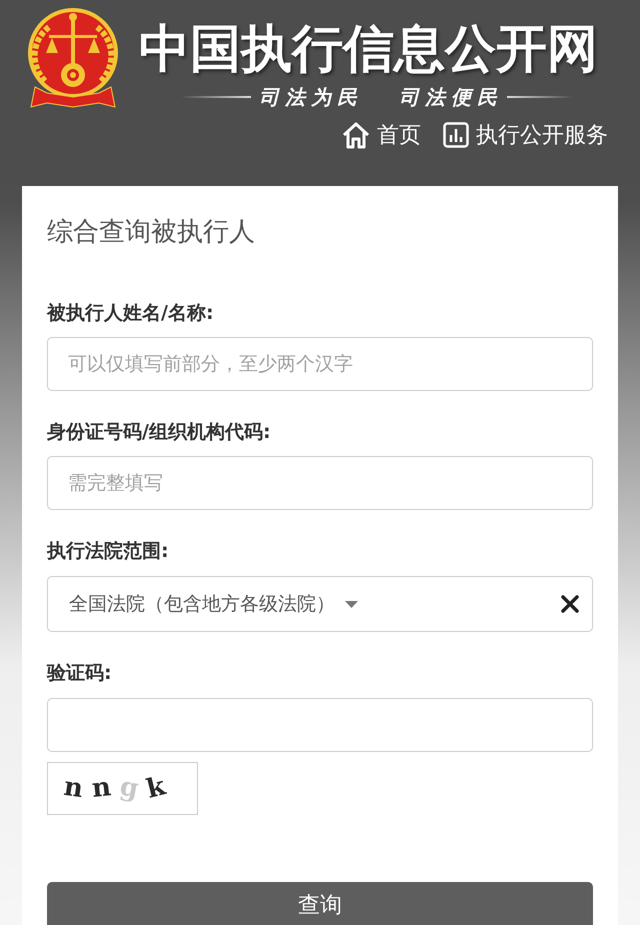  Describe the element at coordinates (108, 551) in the screenshot. I see `field-label: 执行法院范围:` at that location.